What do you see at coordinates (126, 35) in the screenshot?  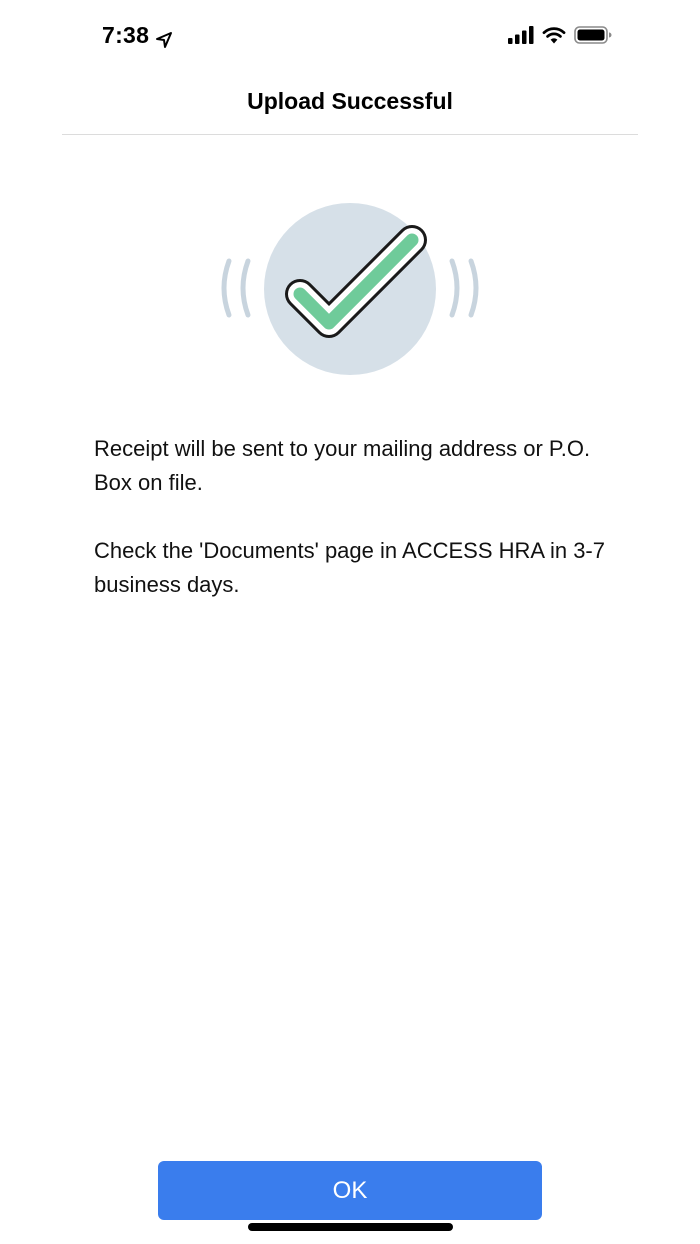 I see `status-time: 7:38` at bounding box center [126, 35].